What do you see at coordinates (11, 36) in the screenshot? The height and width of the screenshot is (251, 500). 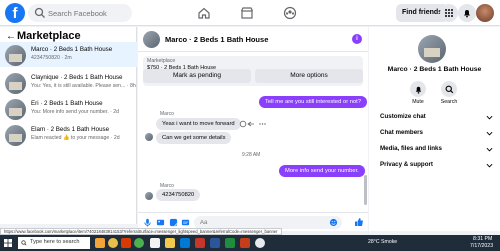 I see `back-arrow-icon: ←` at bounding box center [11, 36].